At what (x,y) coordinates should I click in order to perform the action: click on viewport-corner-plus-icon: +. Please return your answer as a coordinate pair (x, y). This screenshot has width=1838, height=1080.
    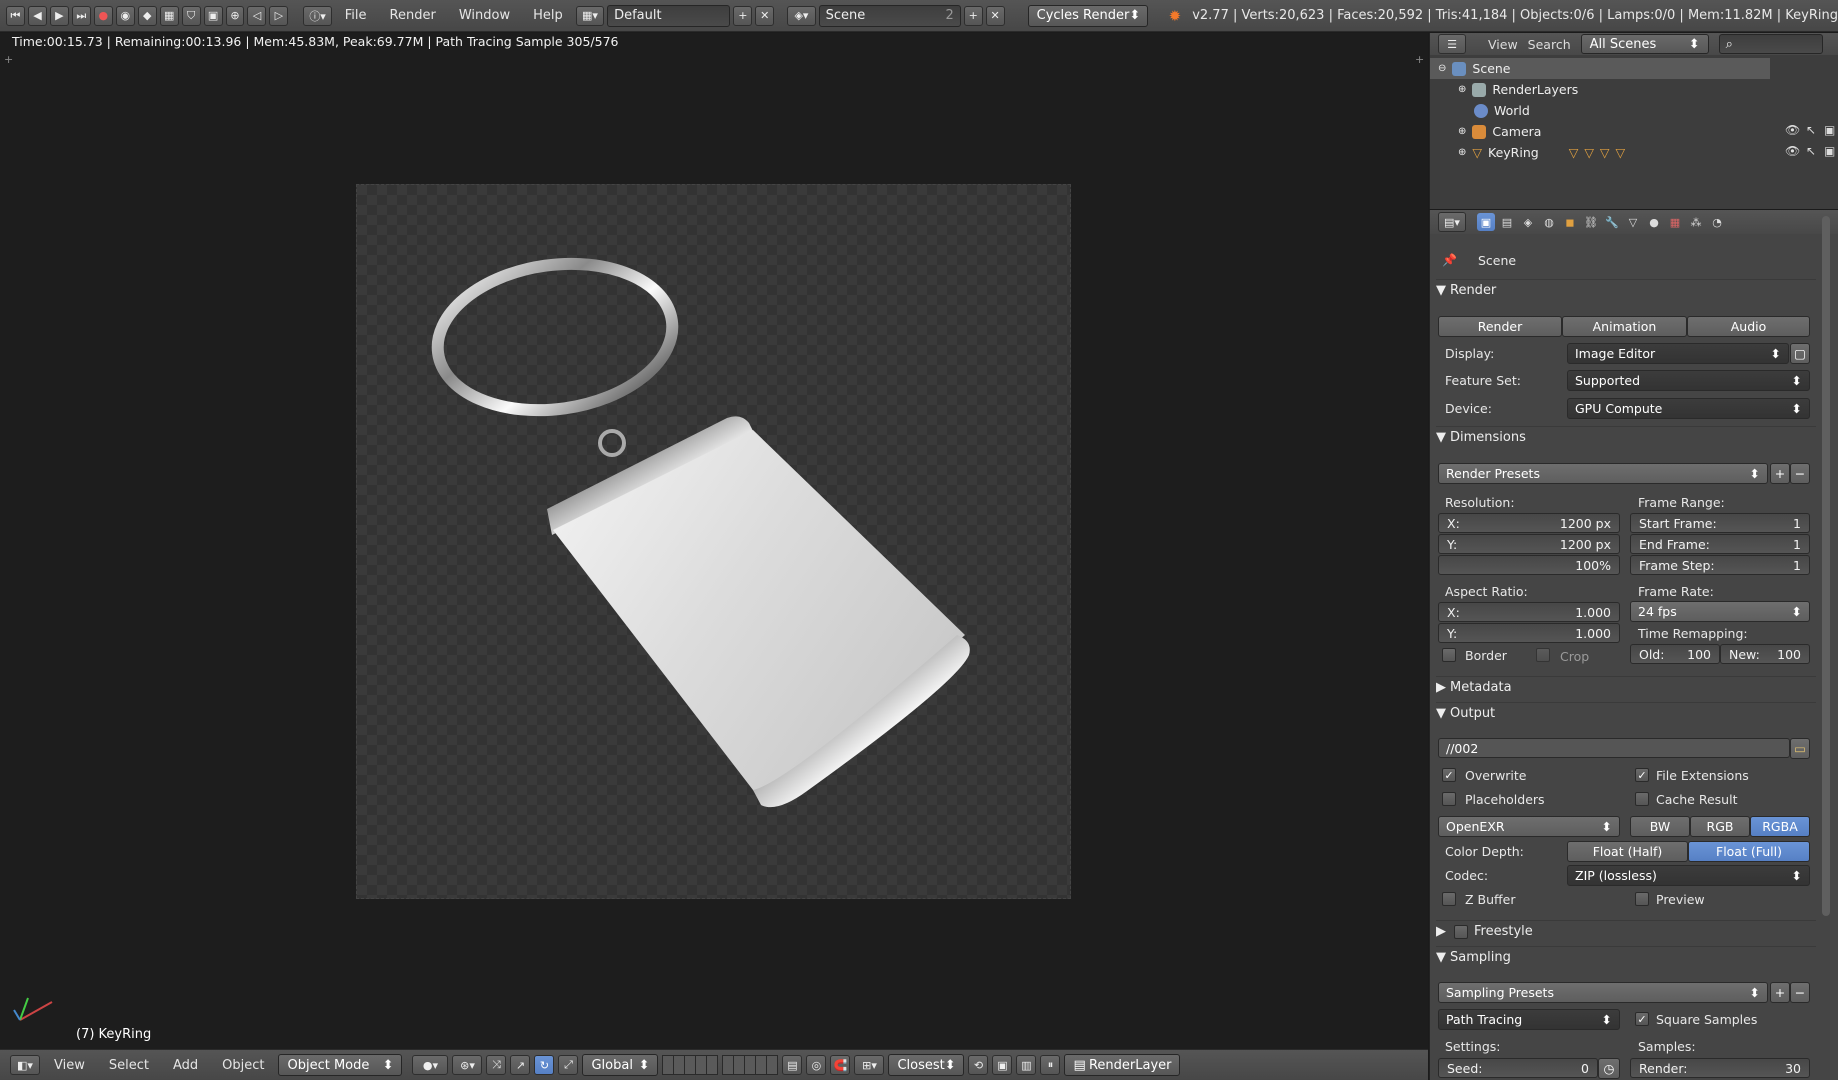
    Looking at the image, I should click on (8, 59).